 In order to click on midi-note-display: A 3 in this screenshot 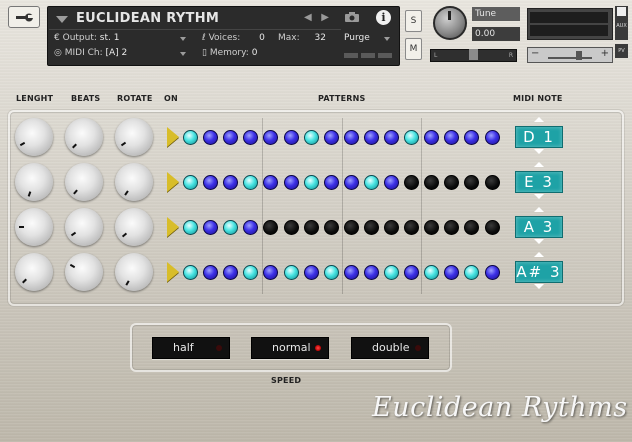, I will do `click(539, 227)`.